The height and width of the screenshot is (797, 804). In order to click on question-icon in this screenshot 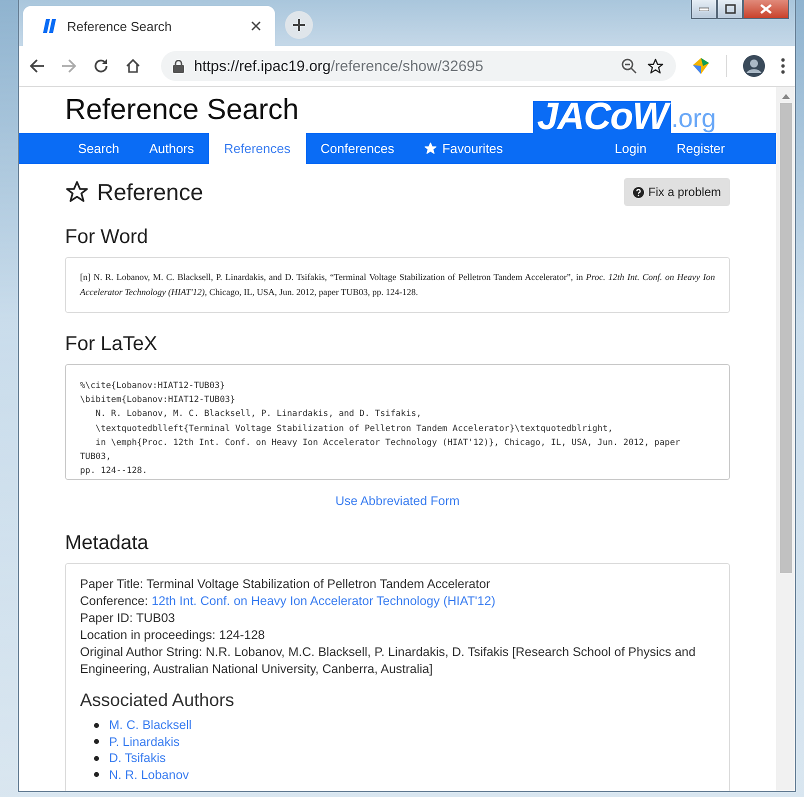, I will do `click(638, 192)`.